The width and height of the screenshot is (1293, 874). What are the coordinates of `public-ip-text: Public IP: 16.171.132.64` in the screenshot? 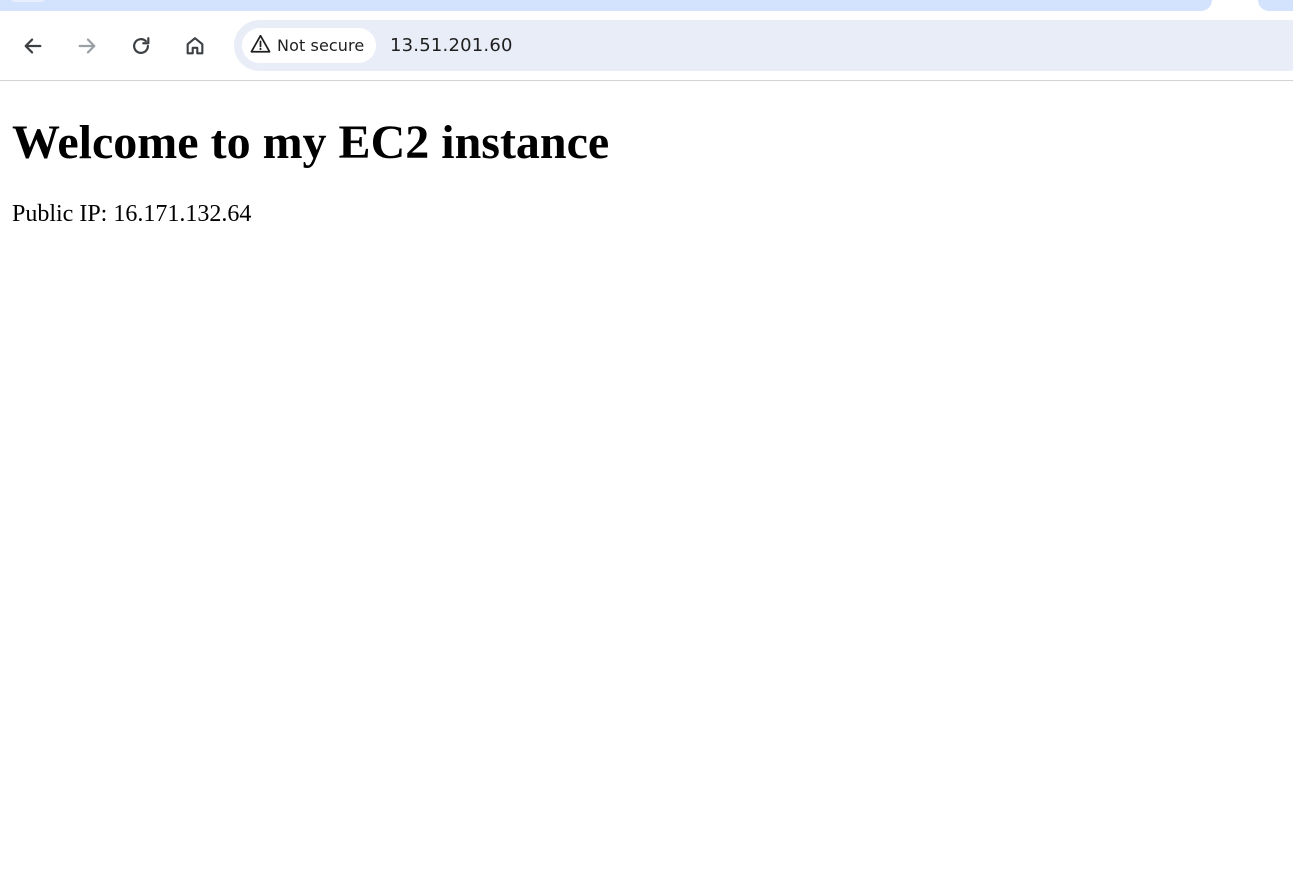 It's located at (132, 214).